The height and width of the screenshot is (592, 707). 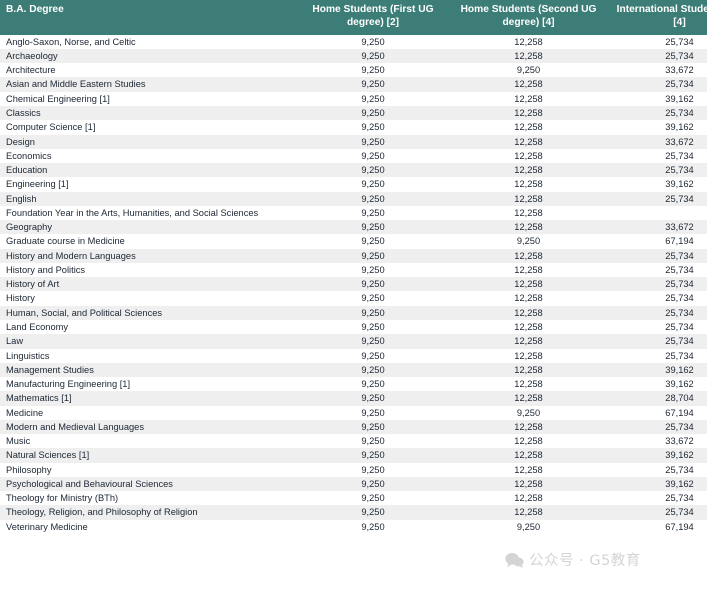 I want to click on cell-degree-name: Land Economy, so click(x=37, y=327).